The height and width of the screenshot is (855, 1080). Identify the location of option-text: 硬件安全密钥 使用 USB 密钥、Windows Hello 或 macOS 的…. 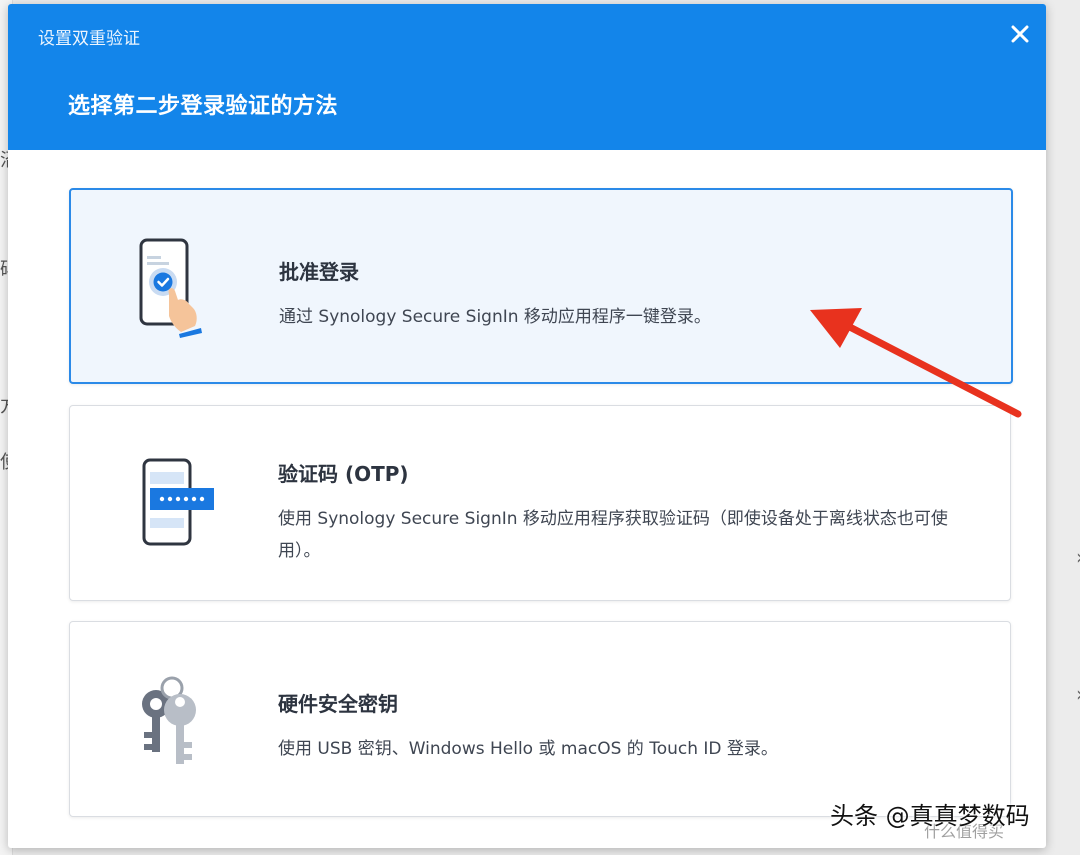
(629, 726).